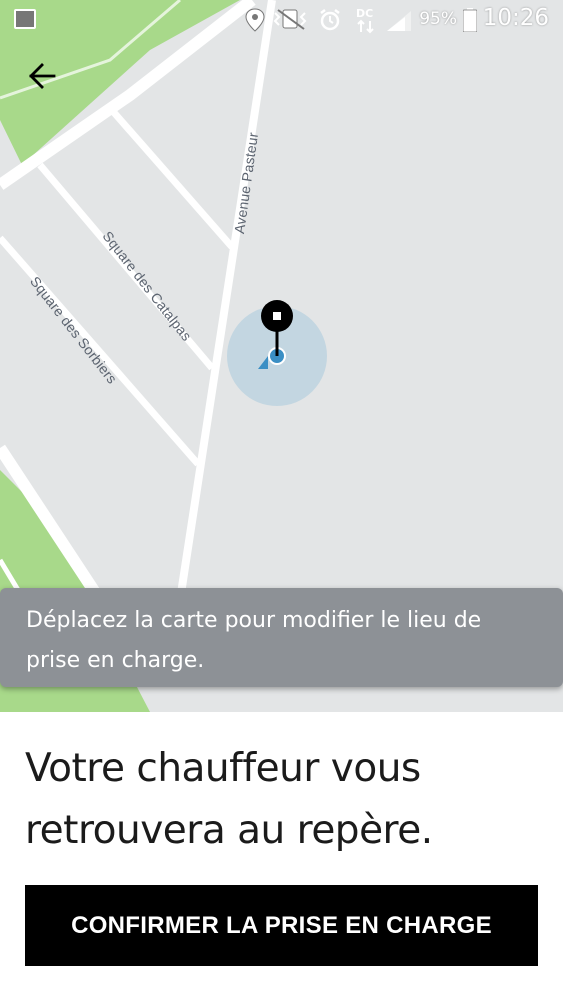  I want to click on location-icon, so click(255, 20).